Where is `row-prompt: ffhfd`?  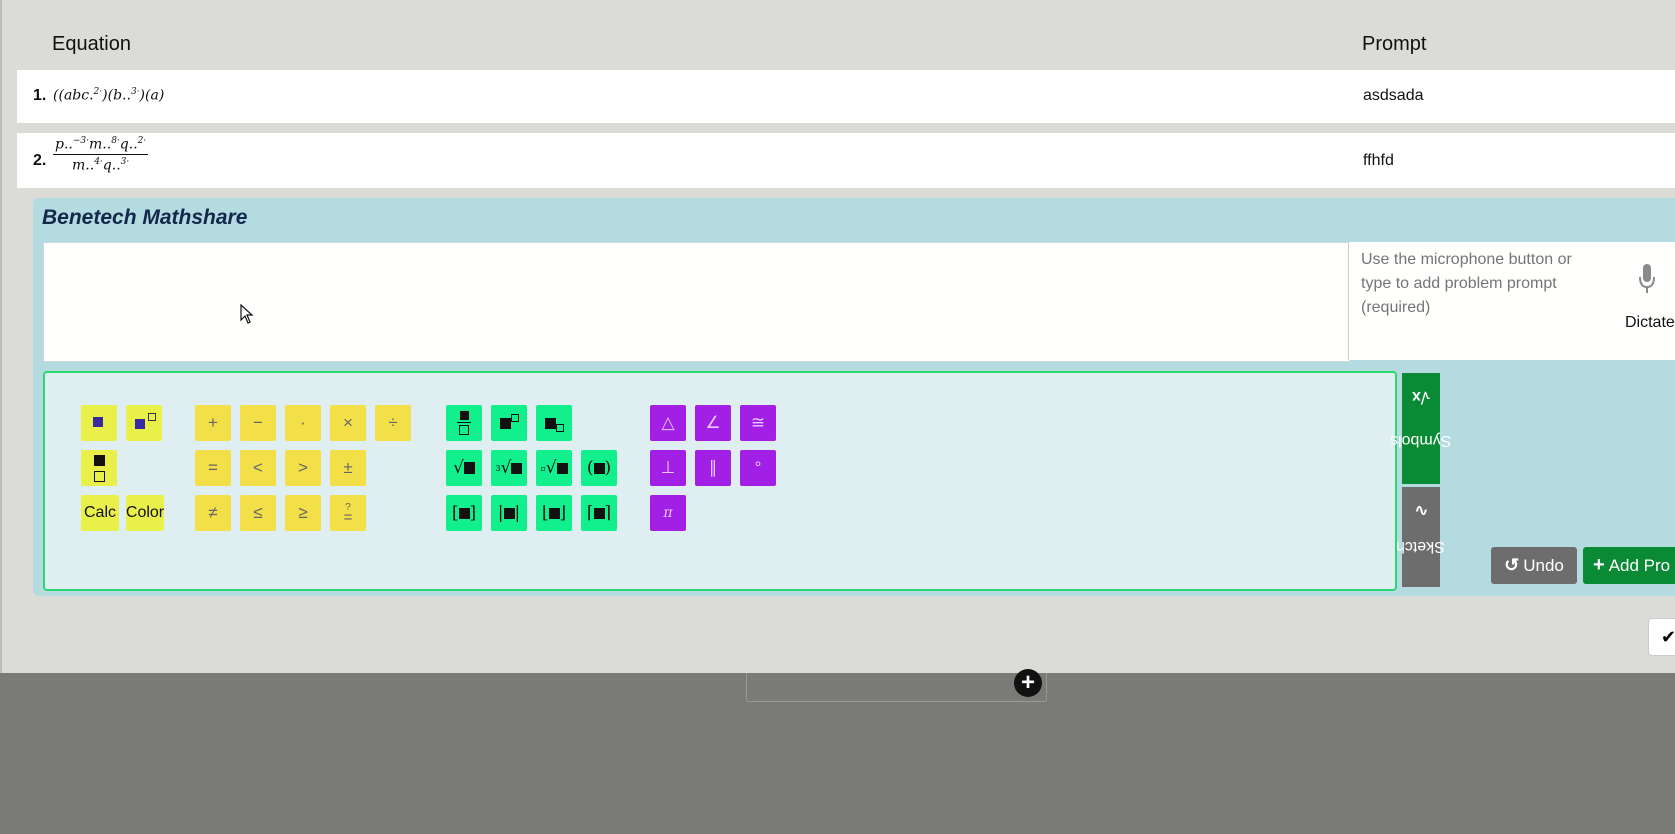
row-prompt: ffhfd is located at coordinates (1378, 160).